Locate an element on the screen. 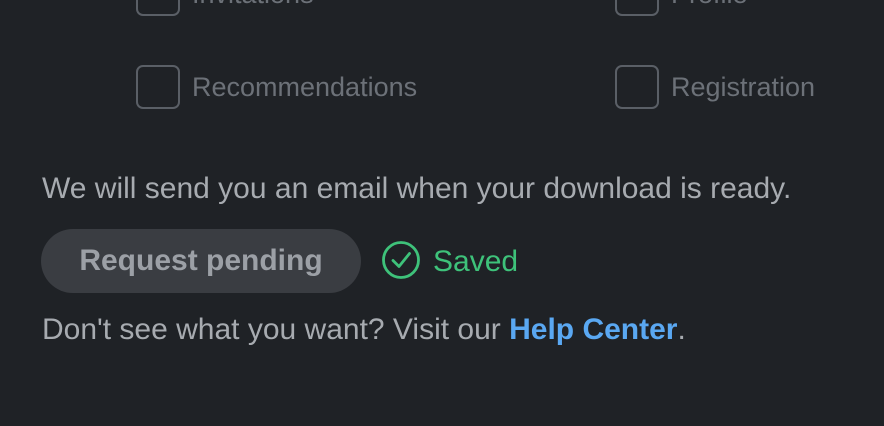  check-circle-icon is located at coordinates (401, 260).